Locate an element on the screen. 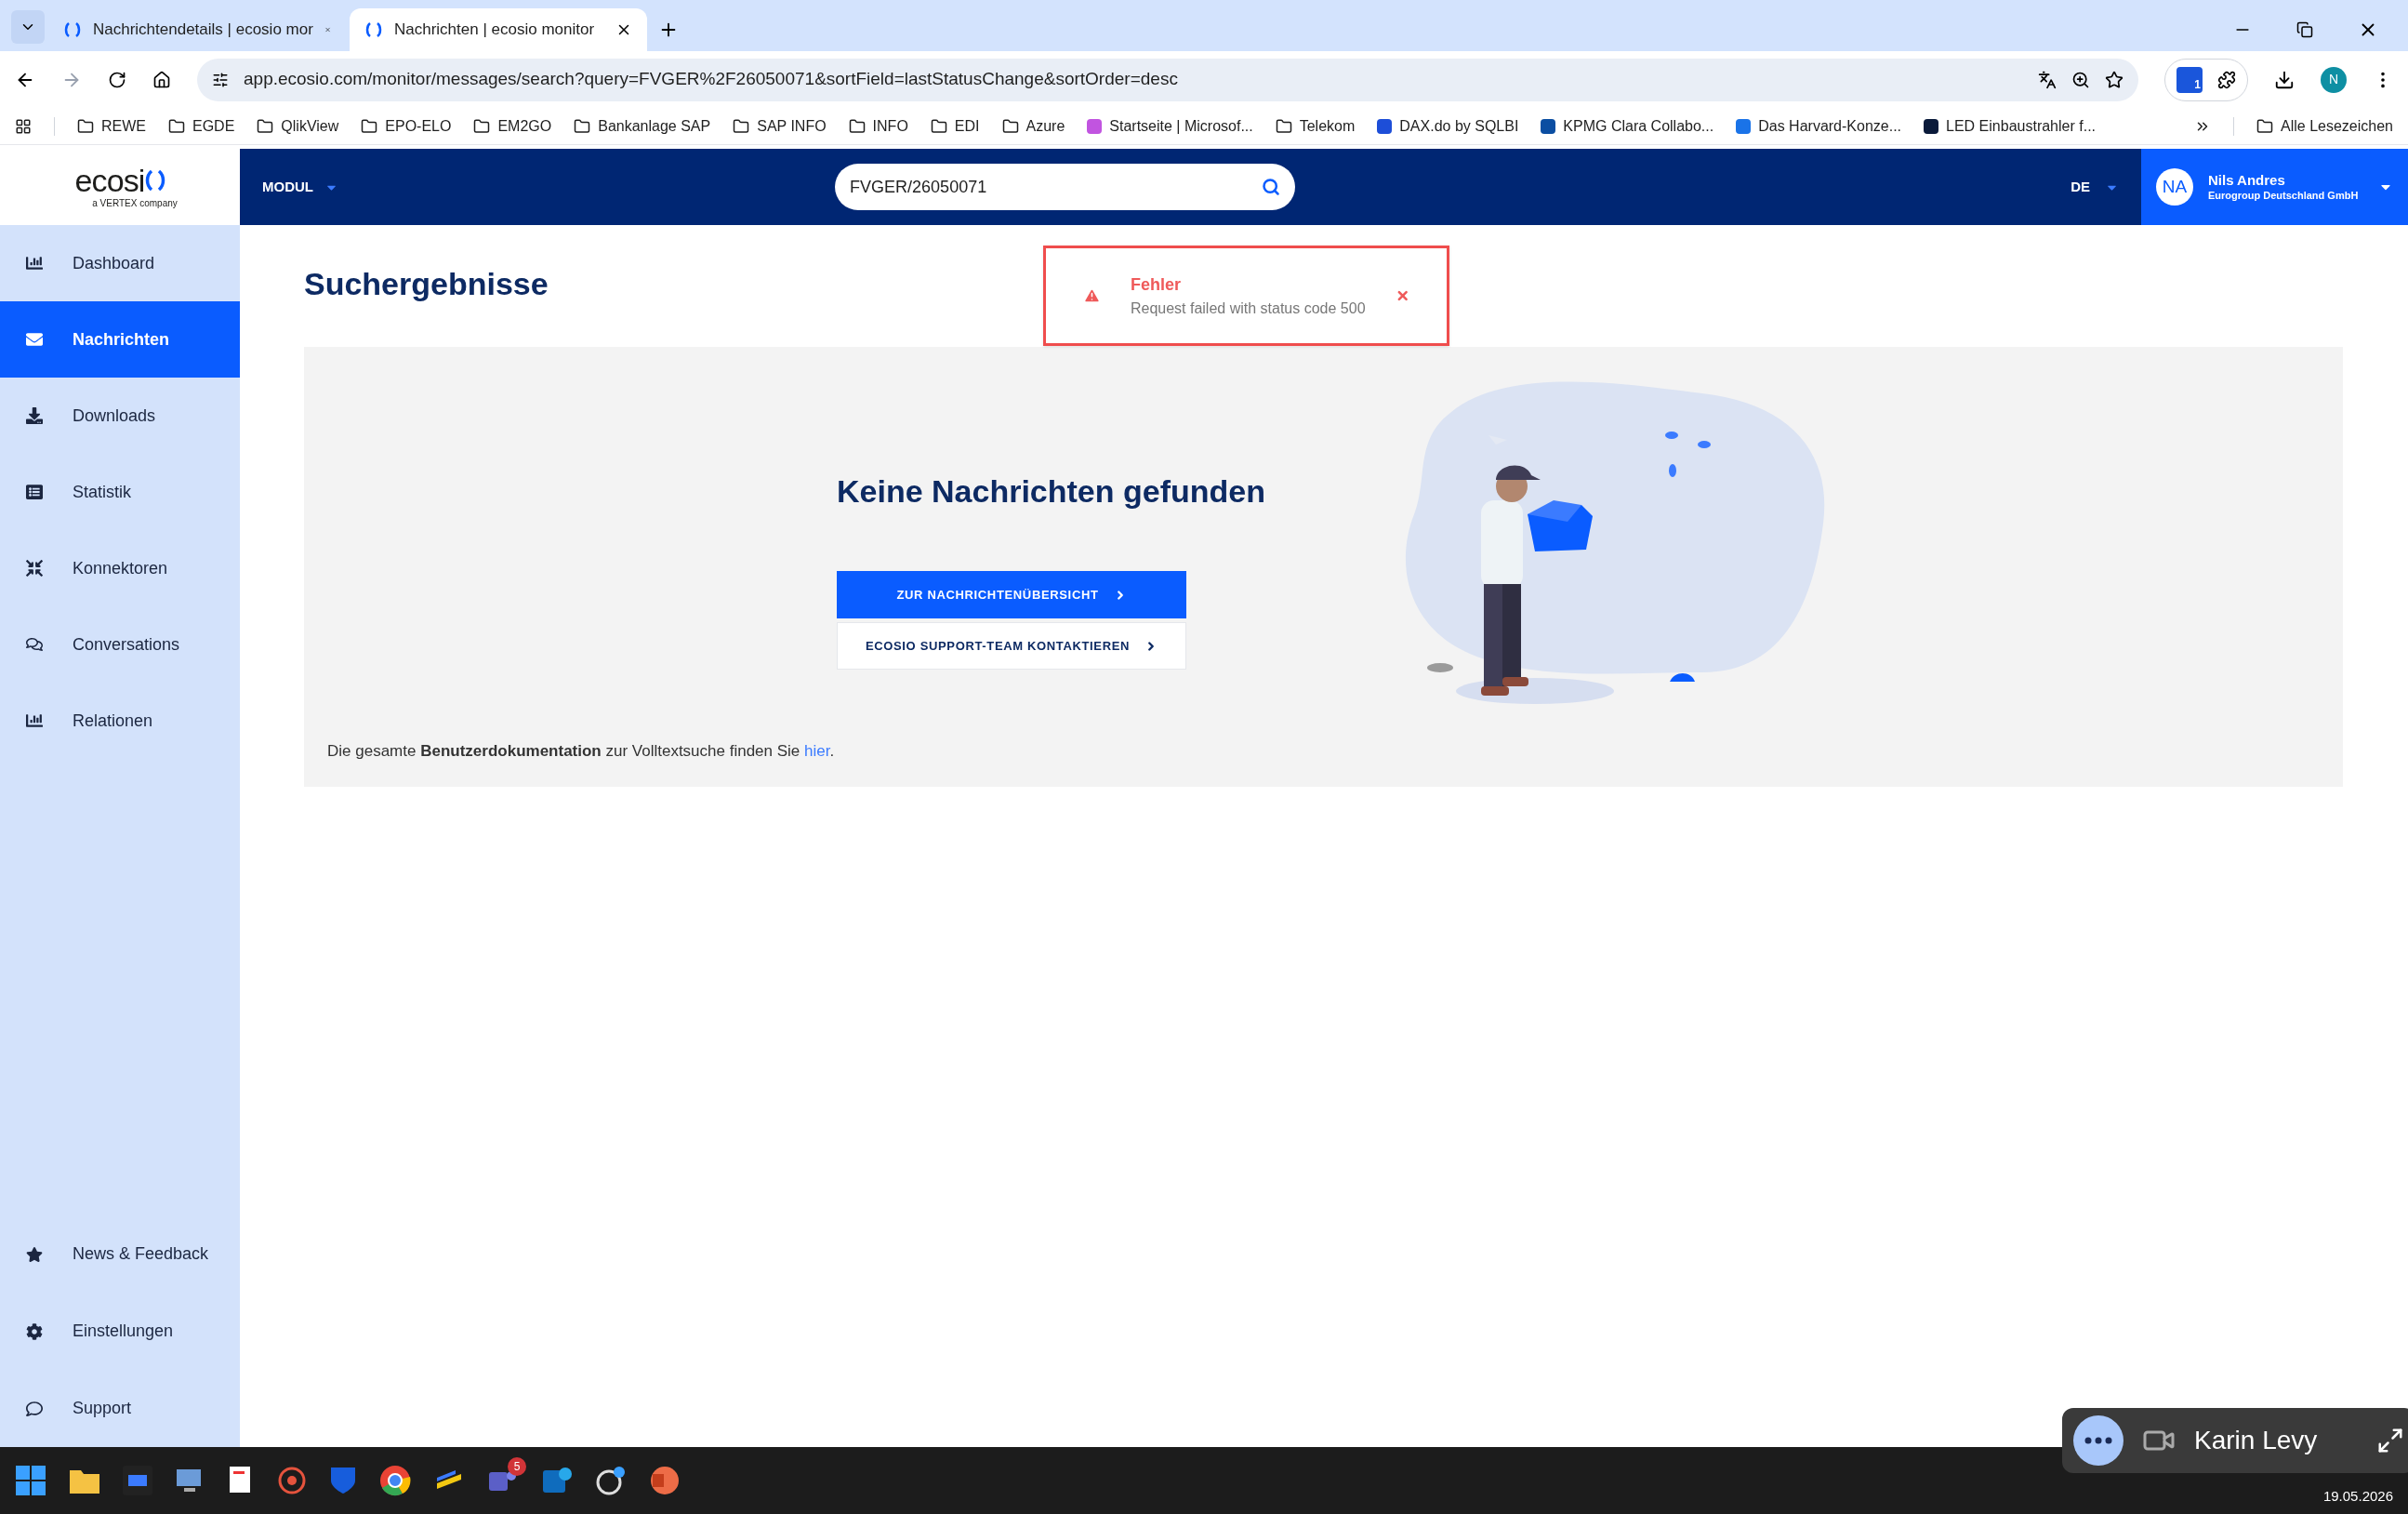 Image resolution: width=2408 pixels, height=1514 pixels. logo-tagline: a VERTEX company is located at coordinates (135, 203).